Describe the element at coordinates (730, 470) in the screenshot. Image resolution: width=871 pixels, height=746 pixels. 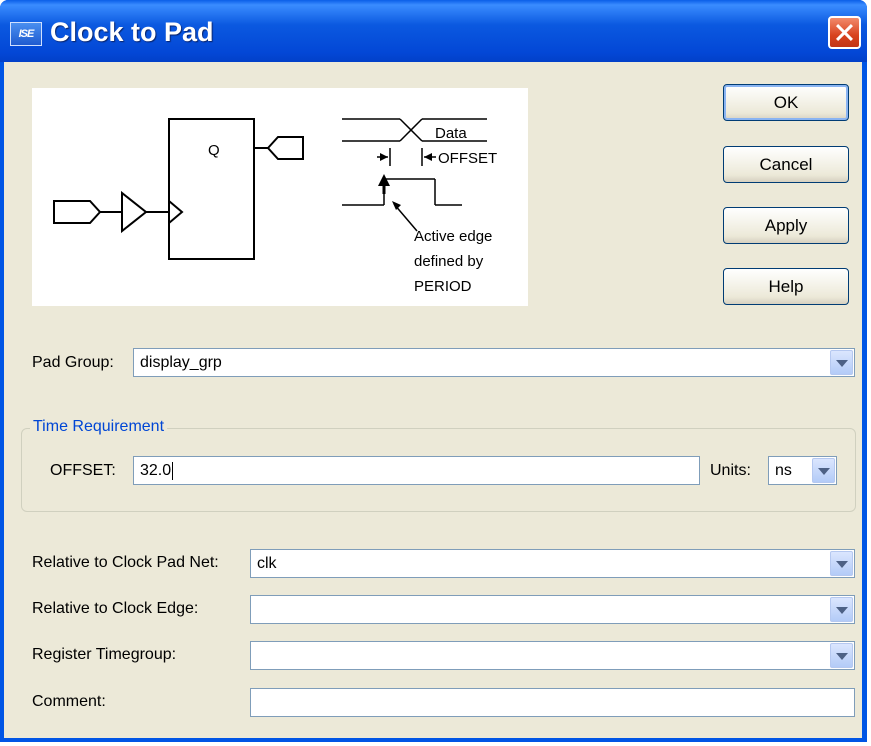
I see `units-label: Units:` at that location.